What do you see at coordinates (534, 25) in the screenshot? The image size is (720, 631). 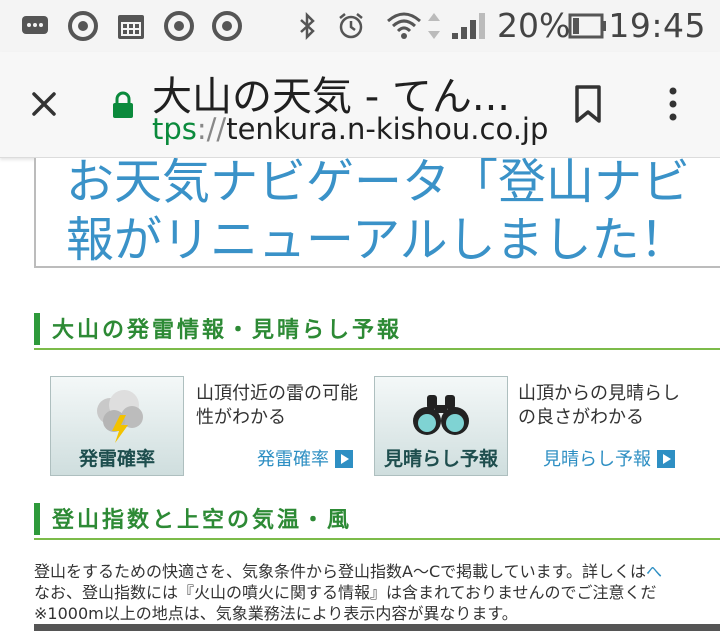 I see `battery-percent: 20%` at bounding box center [534, 25].